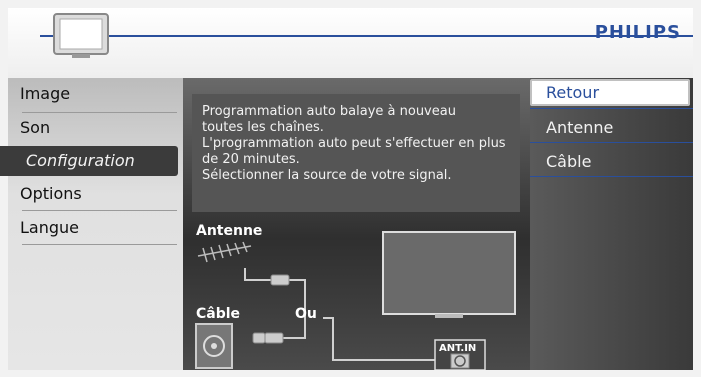 The height and width of the screenshot is (377, 701). I want to click on brand-logo: PHILIPS, so click(637, 32).